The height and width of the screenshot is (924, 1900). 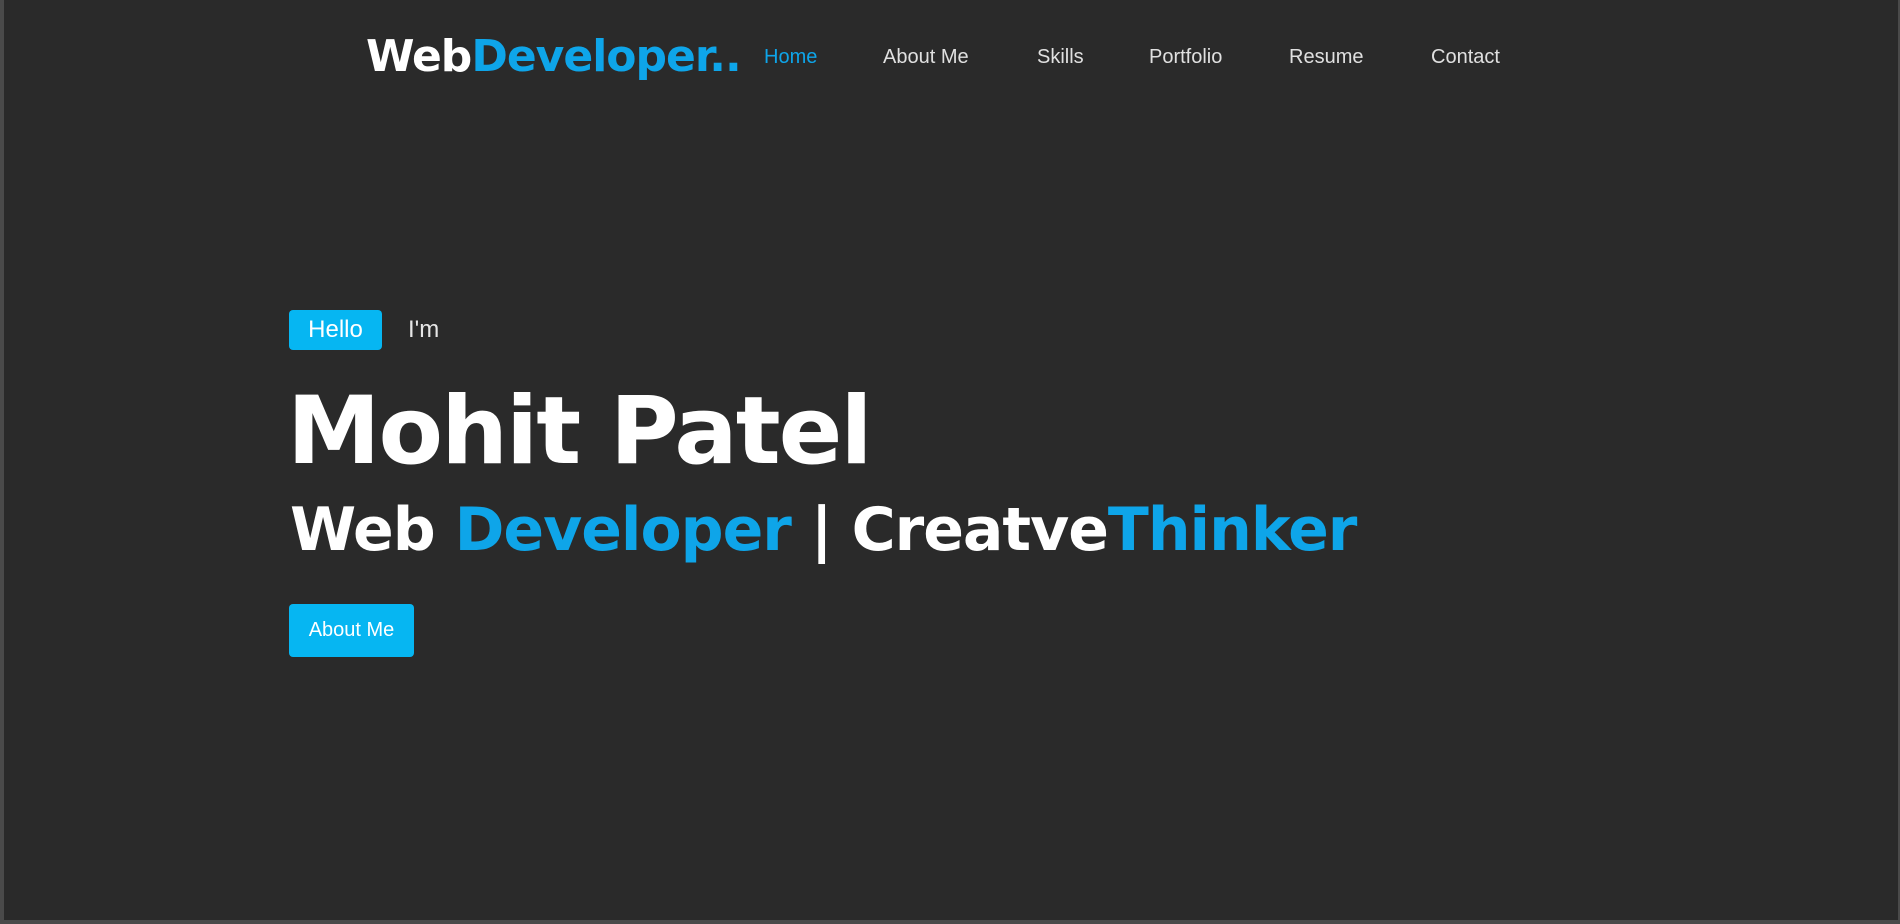 What do you see at coordinates (790, 57) in the screenshot?
I see `nav-home: Home` at bounding box center [790, 57].